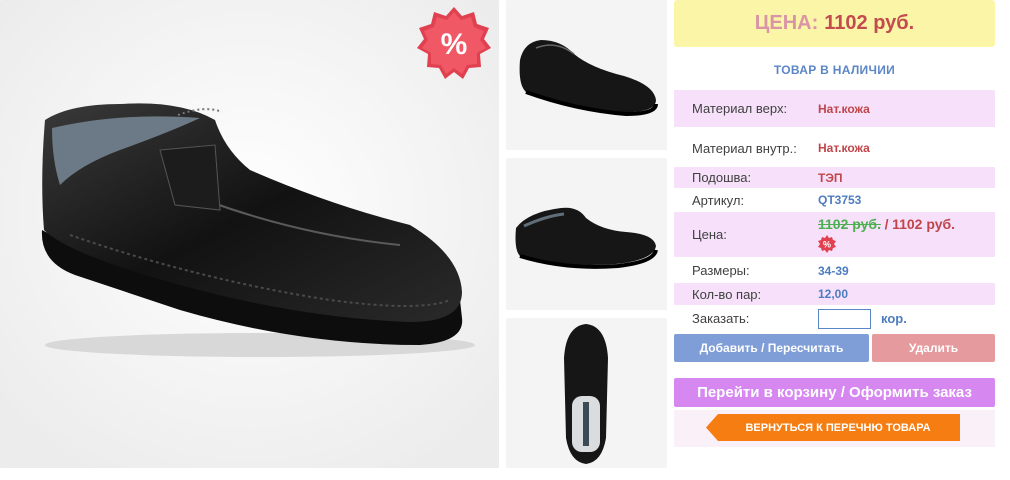  Describe the element at coordinates (718, 200) in the screenshot. I see `spec-label: Артикул:` at that location.